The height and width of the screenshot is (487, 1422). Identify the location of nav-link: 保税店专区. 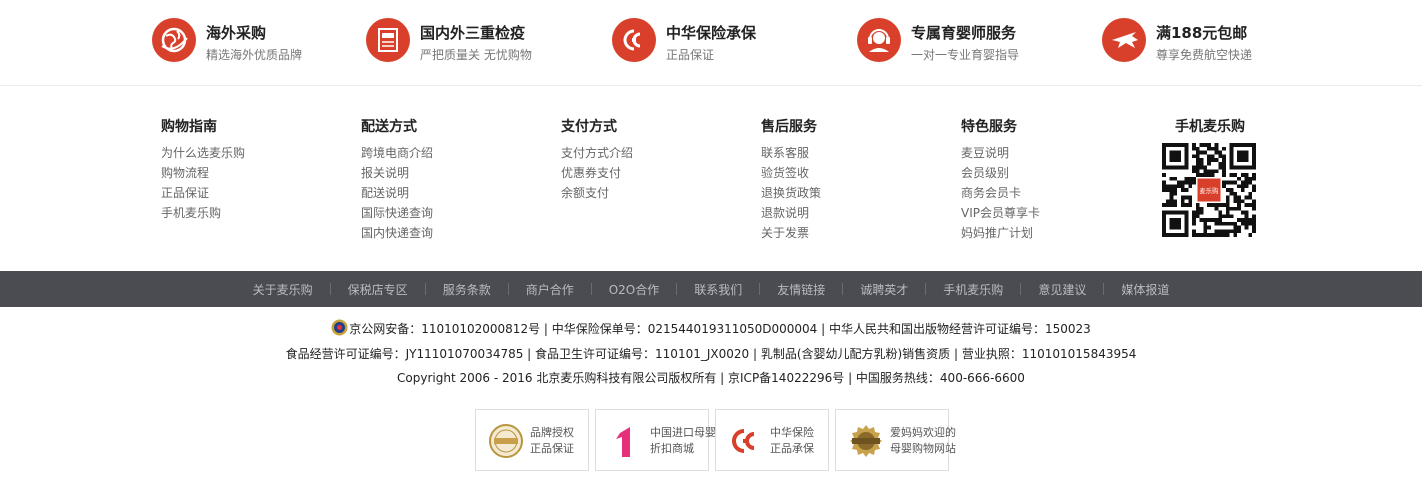
(378, 289).